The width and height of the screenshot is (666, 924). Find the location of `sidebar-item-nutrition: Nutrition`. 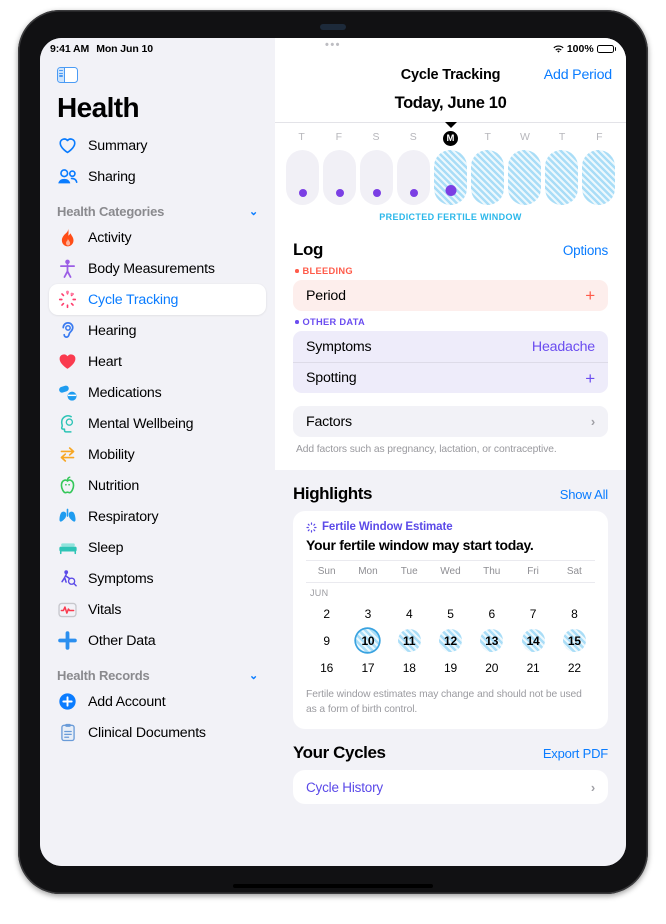

sidebar-item-nutrition: Nutrition is located at coordinates (157, 485).